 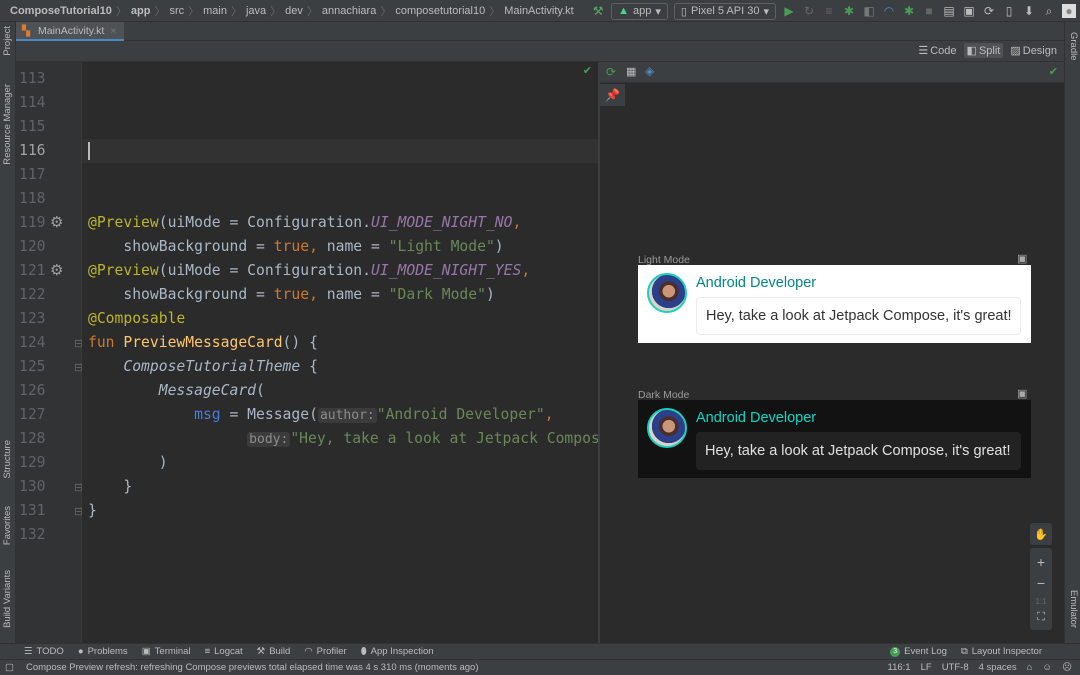 I want to click on apply-changes-icon: ↻, so click(x=809, y=11).